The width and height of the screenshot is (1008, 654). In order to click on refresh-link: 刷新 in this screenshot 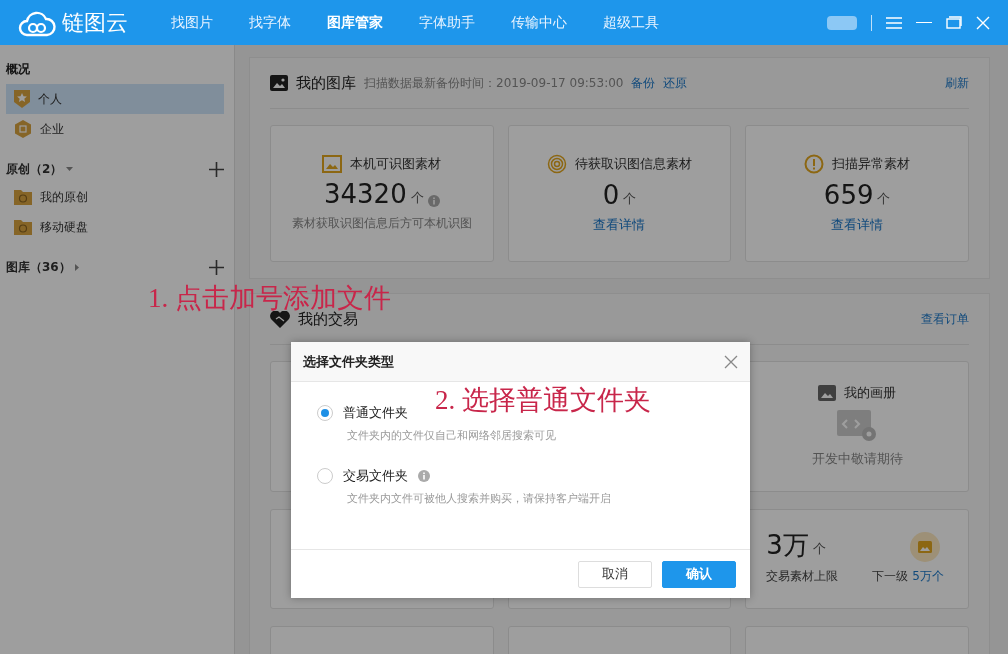, I will do `click(957, 83)`.